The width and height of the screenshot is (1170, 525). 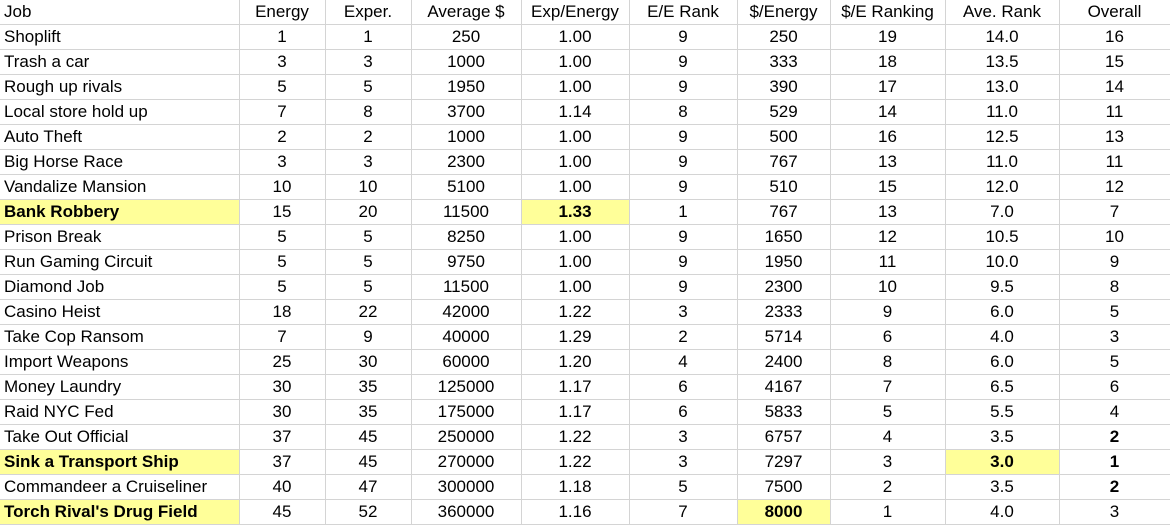 What do you see at coordinates (466, 87) in the screenshot?
I see `cell-average-dollars: 1950` at bounding box center [466, 87].